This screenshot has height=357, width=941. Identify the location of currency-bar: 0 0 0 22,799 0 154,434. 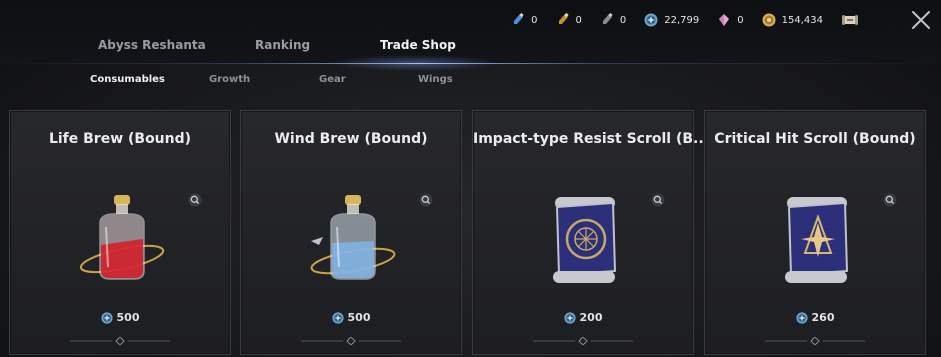
(679, 20).